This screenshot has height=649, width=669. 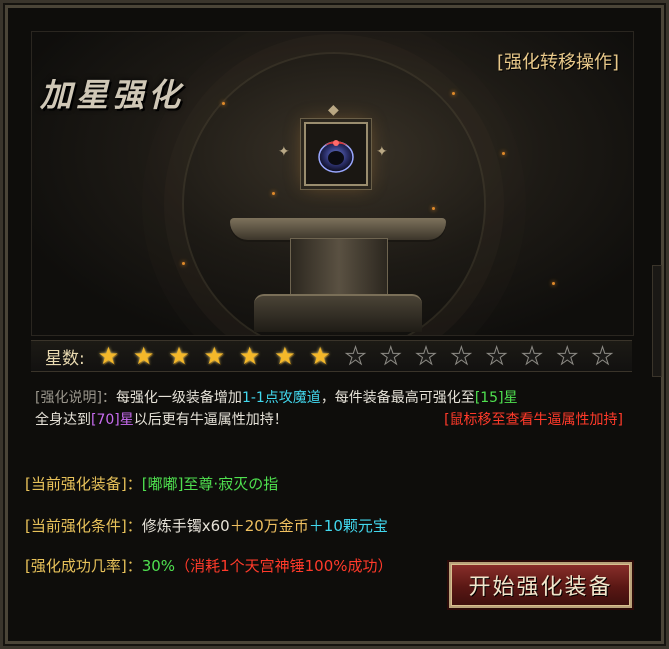 I want to click on description-text: 以后更有牛逼属性加持！, so click(x=210, y=420).